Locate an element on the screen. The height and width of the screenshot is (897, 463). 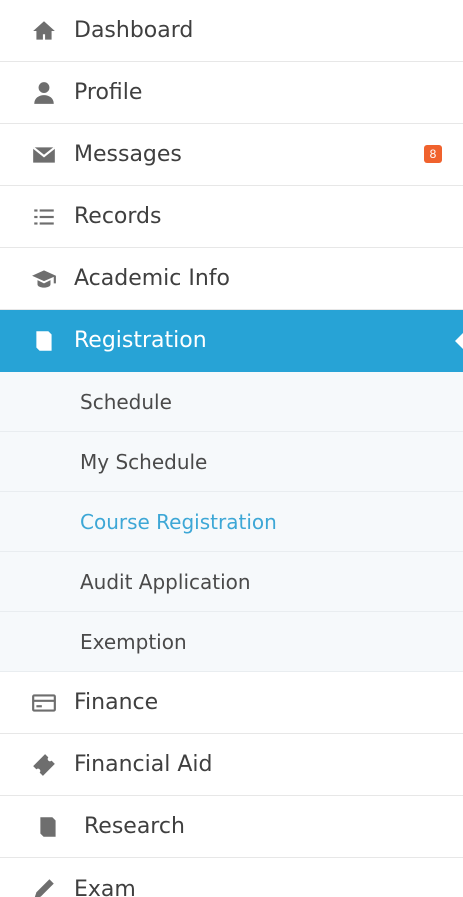
sidebar-item-messages: Messages 8 is located at coordinates (231, 155).